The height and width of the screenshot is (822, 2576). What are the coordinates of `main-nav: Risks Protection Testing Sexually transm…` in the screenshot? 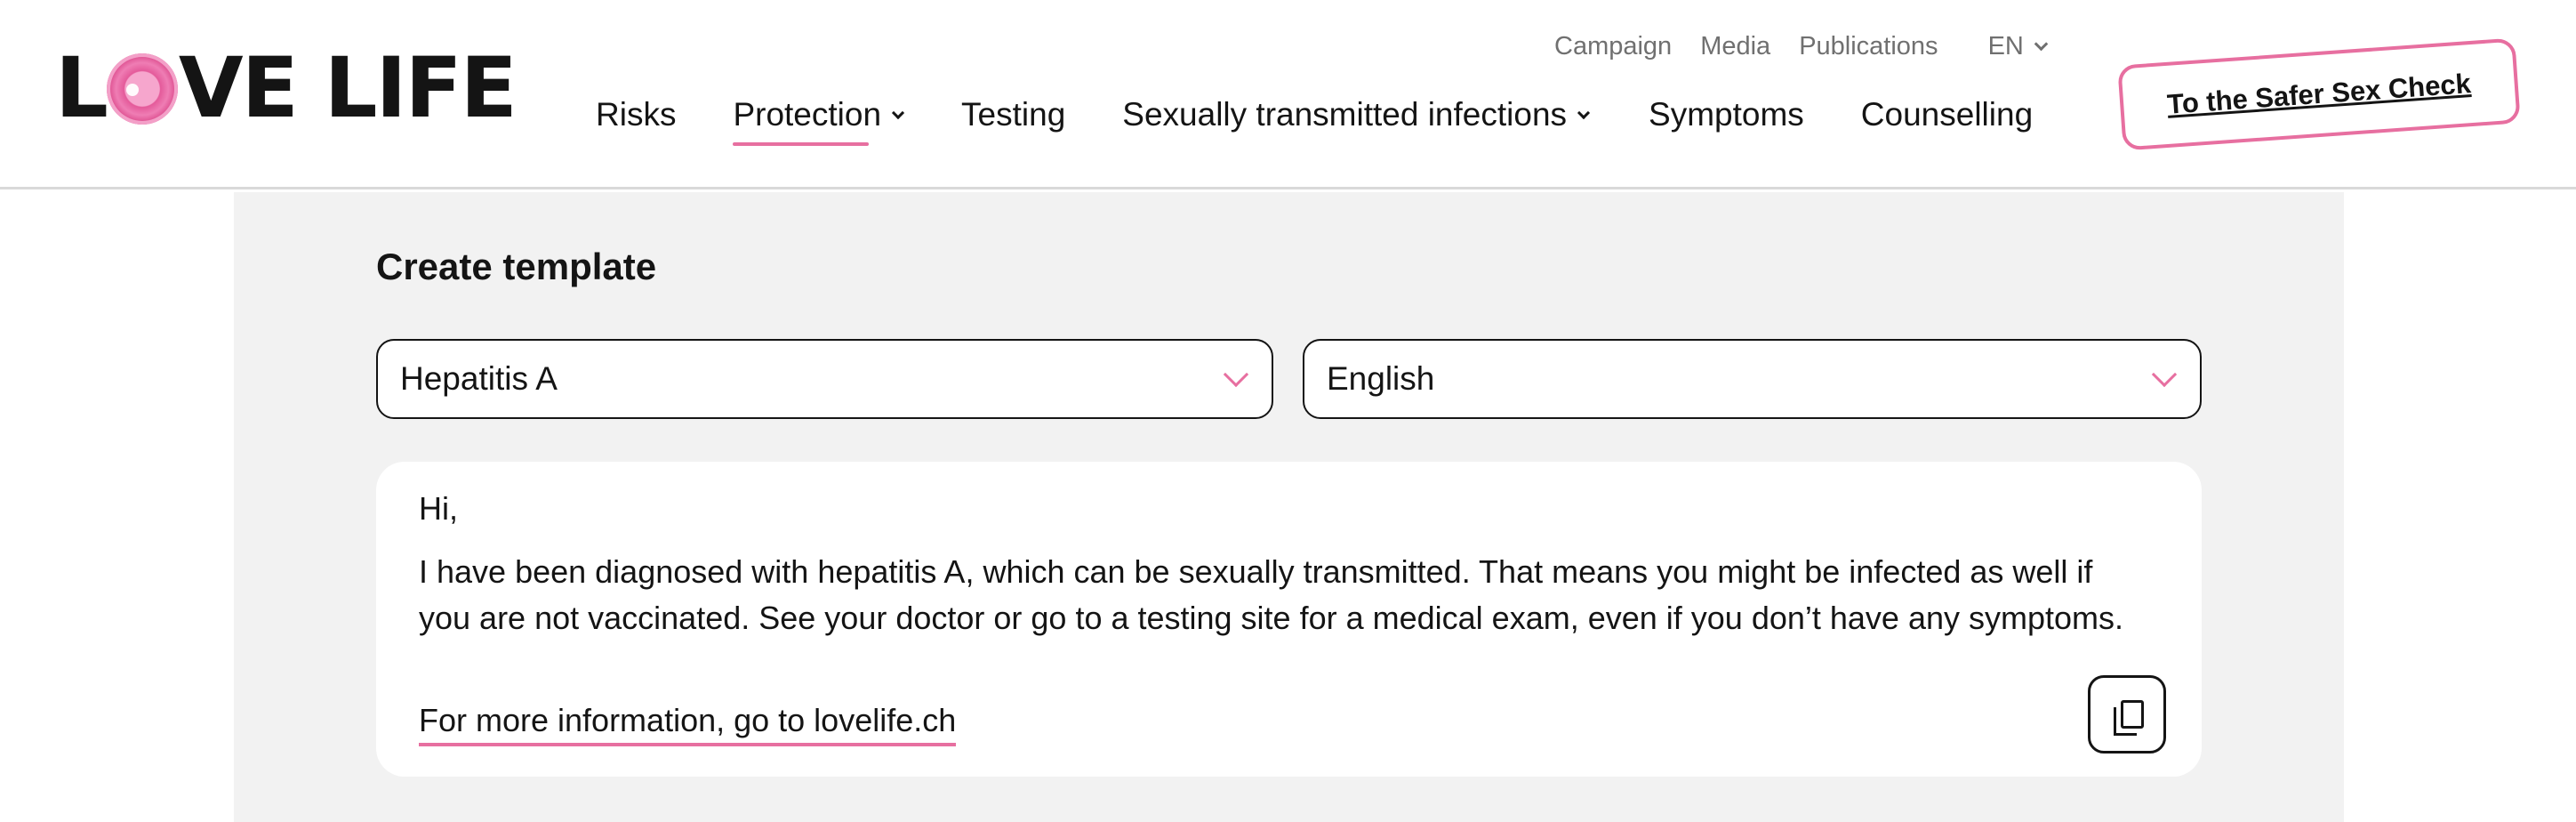 It's located at (1314, 119).